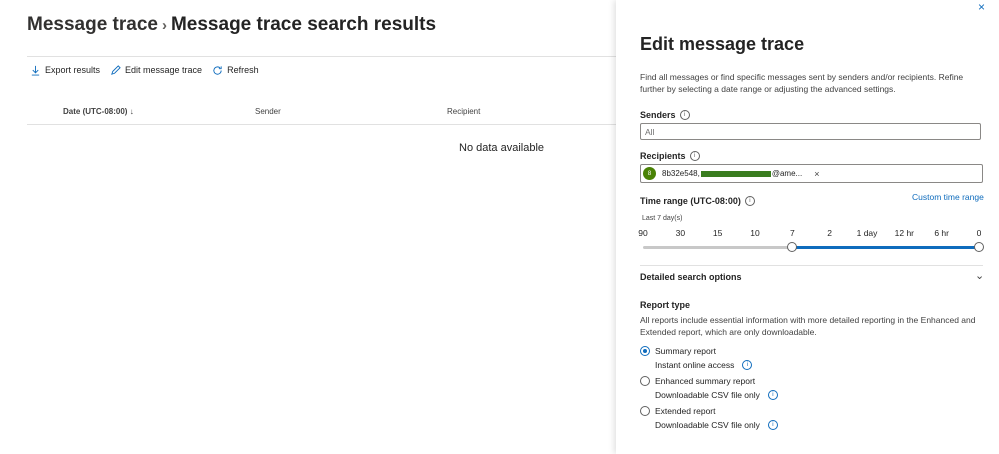 The height and width of the screenshot is (454, 999). I want to click on breadcrumb-parent: Message trace, so click(92, 25).